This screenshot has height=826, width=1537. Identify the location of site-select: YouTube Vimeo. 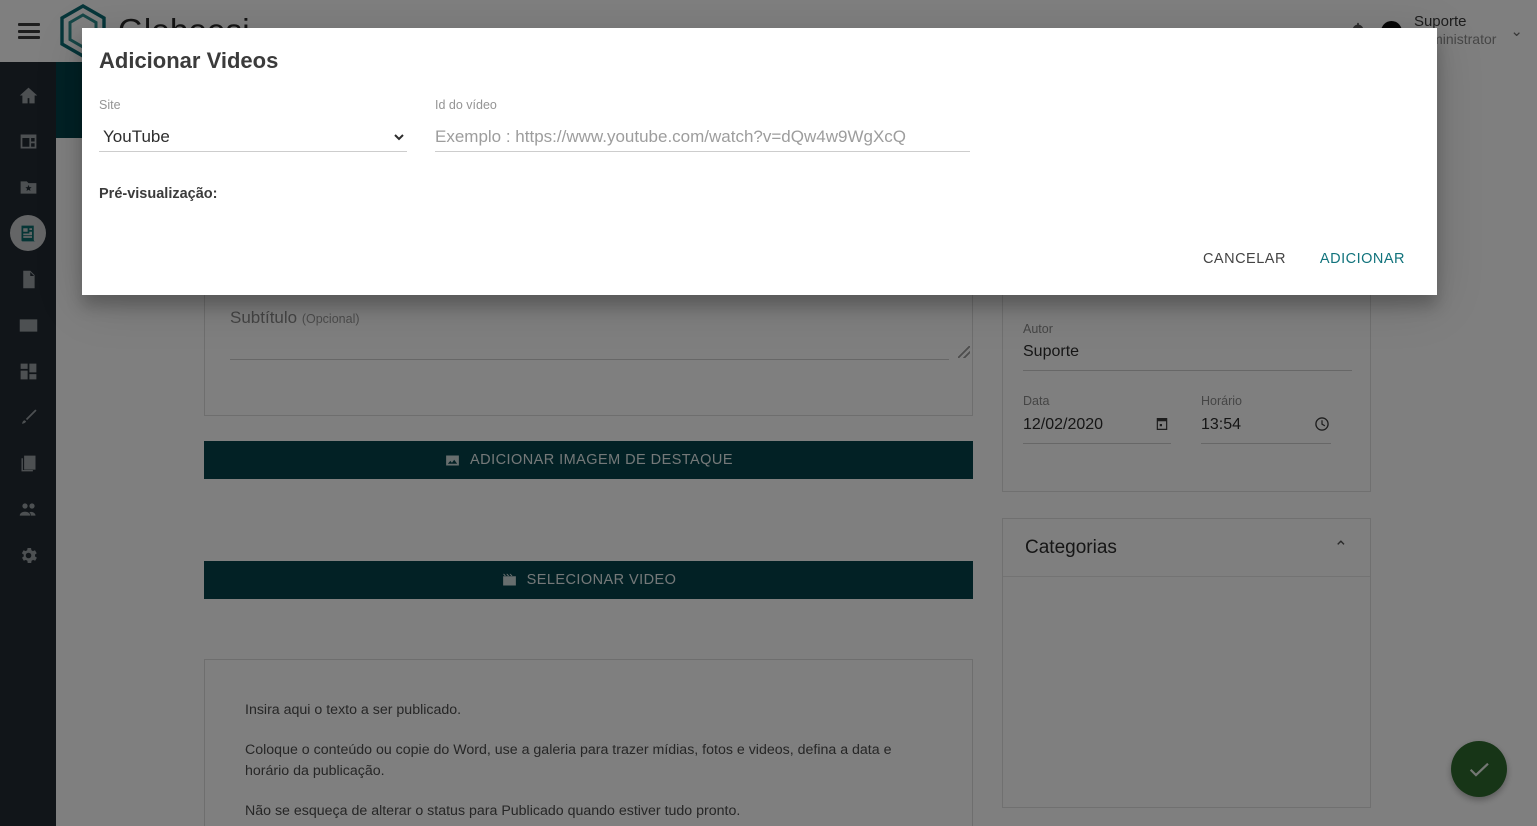
(253, 137).